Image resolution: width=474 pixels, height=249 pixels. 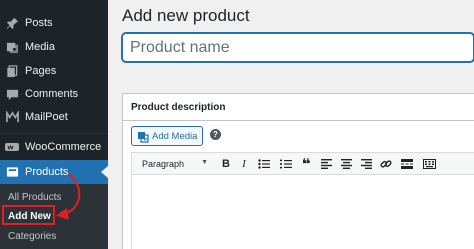 What do you see at coordinates (407, 164) in the screenshot?
I see `read-more-icon` at bounding box center [407, 164].